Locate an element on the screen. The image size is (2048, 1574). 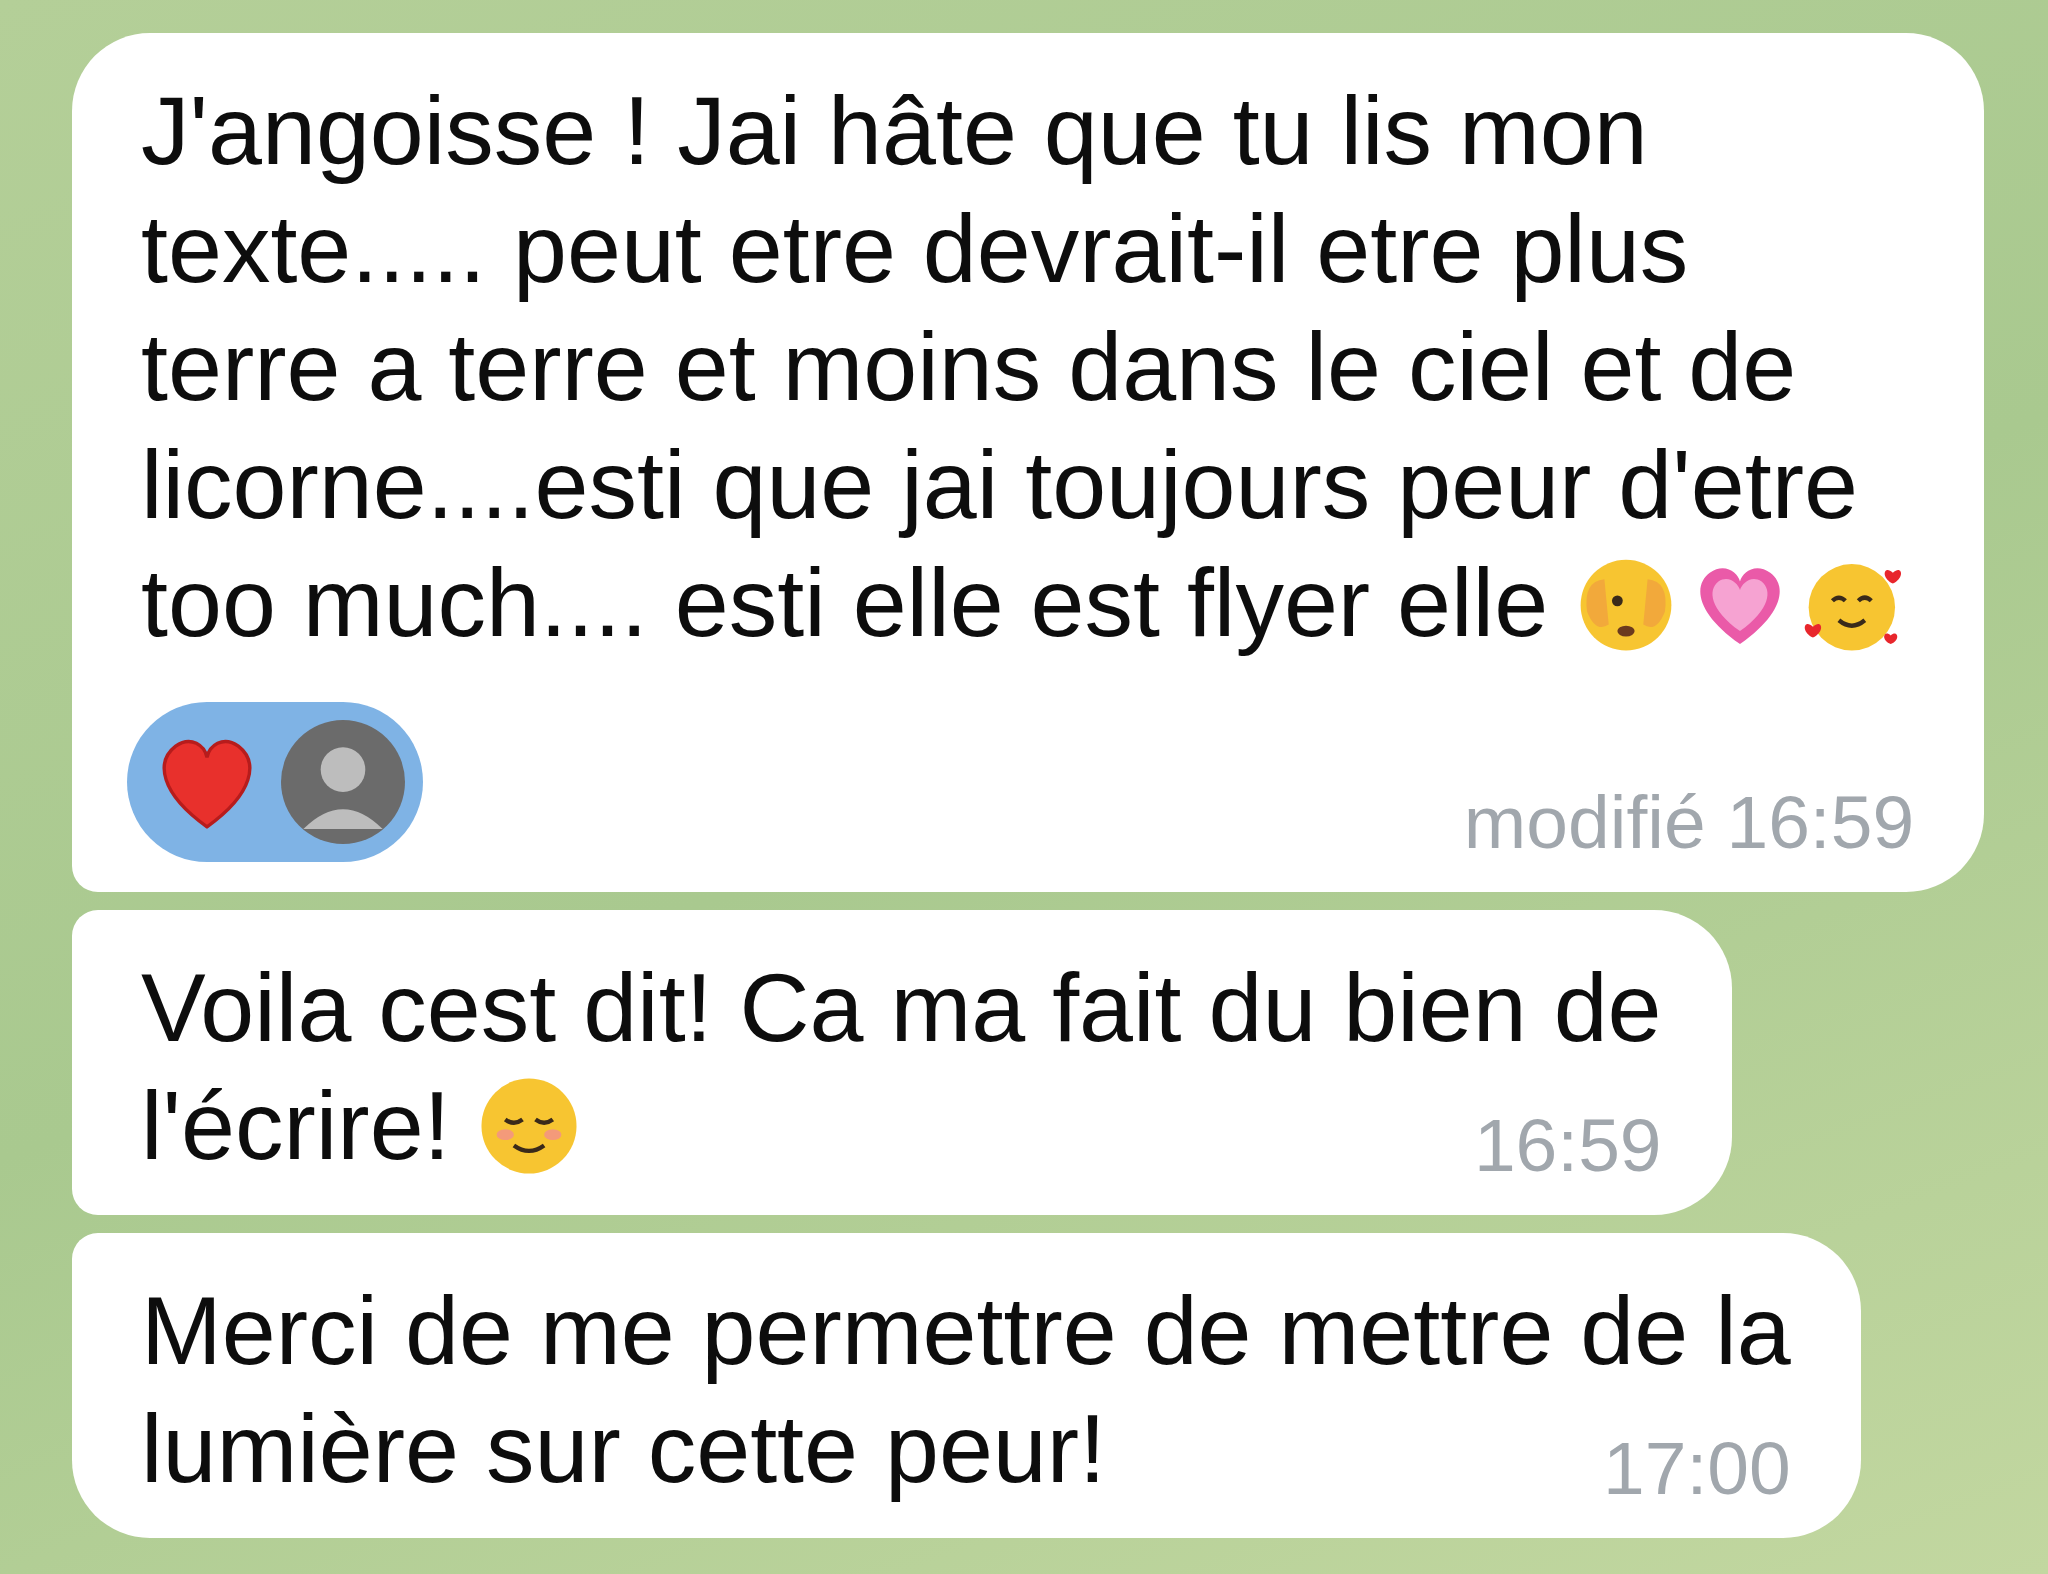
message-text: too much.... esti elle est flyer elle is located at coordinates (845, 603).